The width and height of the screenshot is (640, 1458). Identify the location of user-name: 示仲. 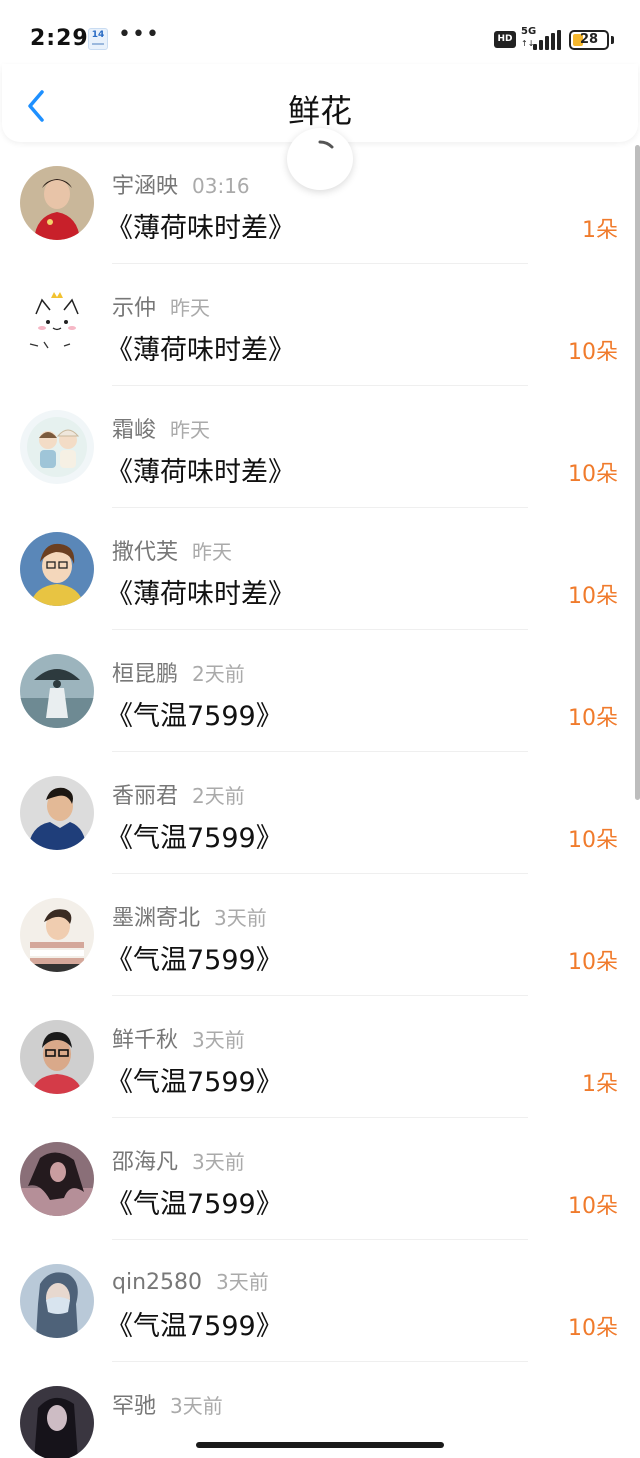
(134, 308).